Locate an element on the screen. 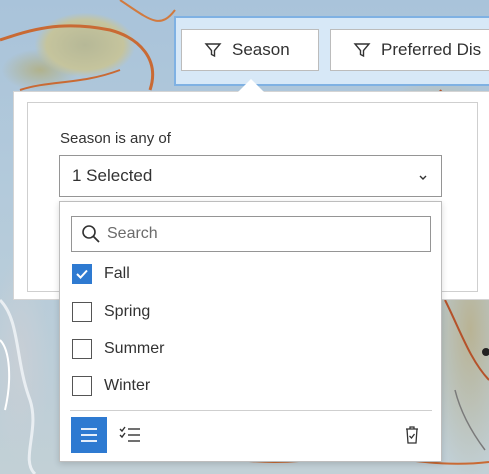  season-filter-chip: Season is located at coordinates (250, 50).